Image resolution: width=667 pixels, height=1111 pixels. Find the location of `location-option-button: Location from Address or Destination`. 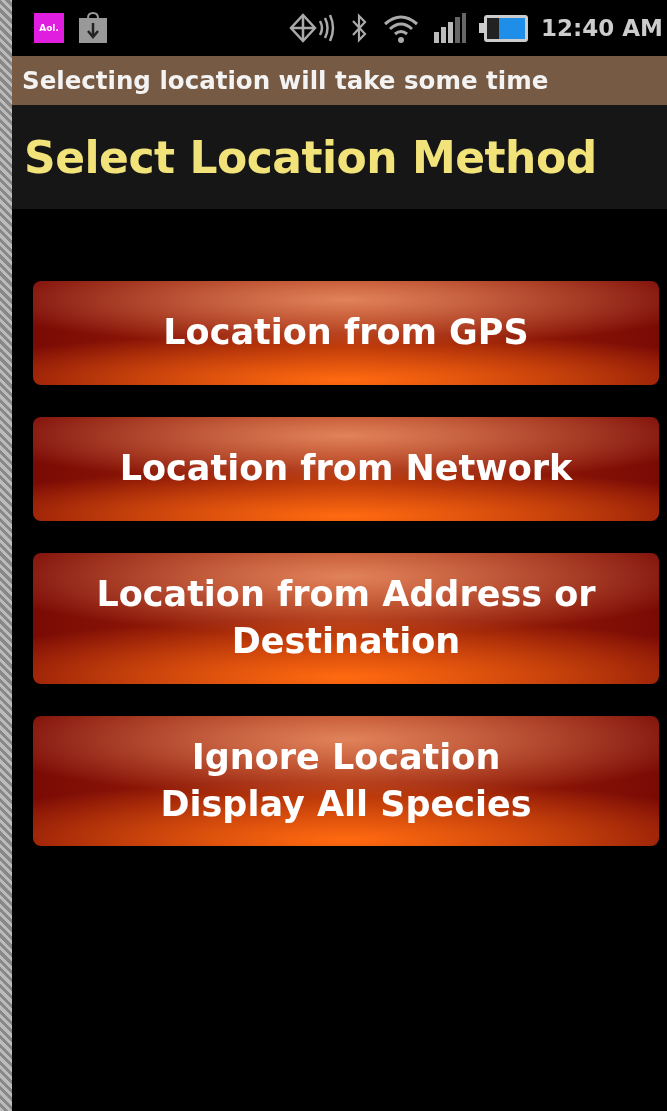

location-option-button: Location from Address or Destination is located at coordinates (346, 618).